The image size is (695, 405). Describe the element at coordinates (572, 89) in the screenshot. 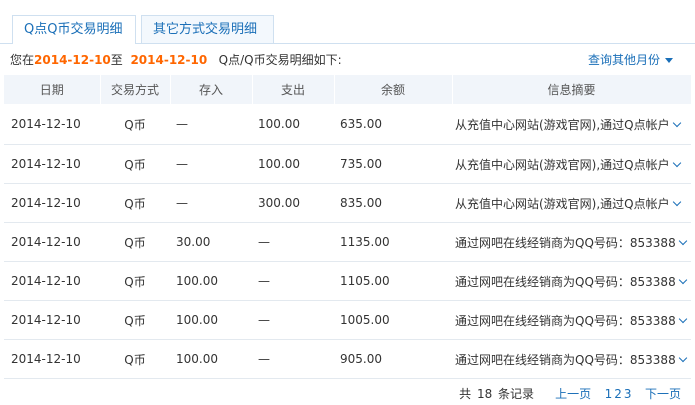

I see `header-info: 信息摘要` at that location.